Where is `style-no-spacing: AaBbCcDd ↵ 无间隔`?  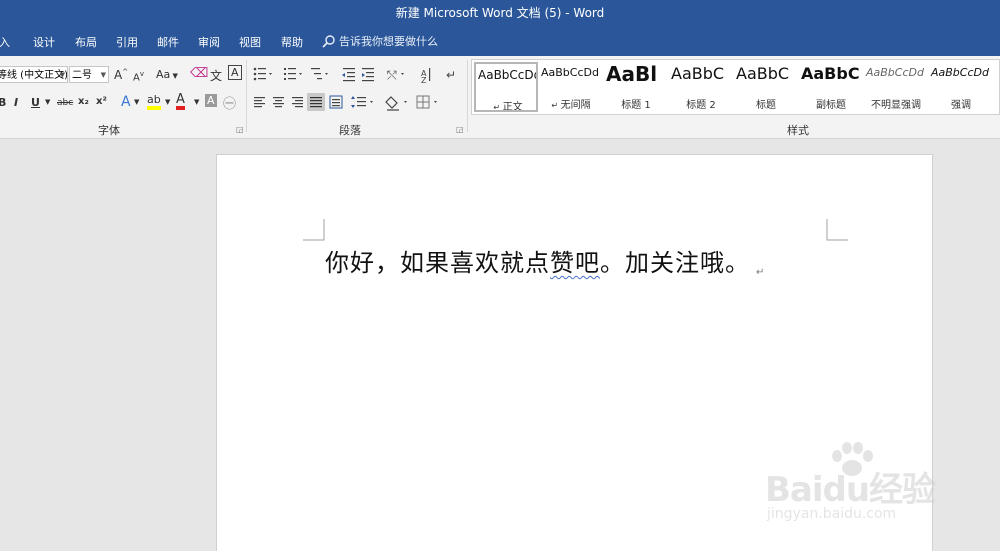
style-no-spacing: AaBbCcDd ↵ 无间隔 is located at coordinates (571, 87).